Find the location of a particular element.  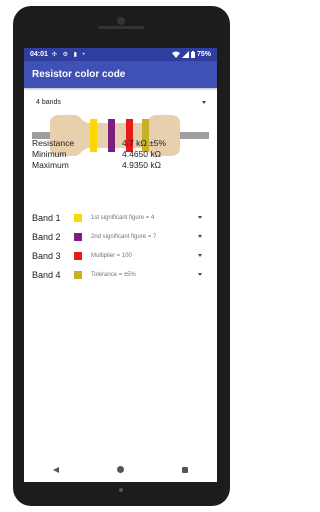

app-bar: Resistor color code is located at coordinates (120, 74).